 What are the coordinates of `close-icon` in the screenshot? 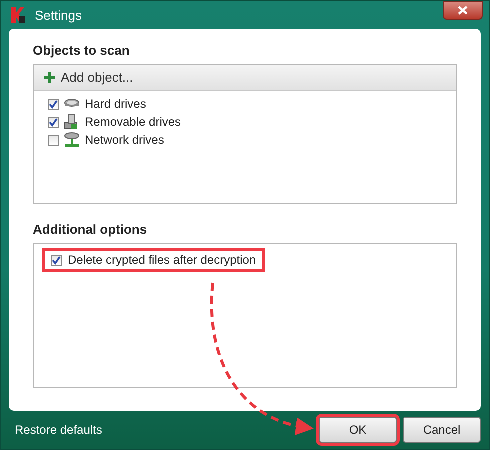 It's located at (463, 10).